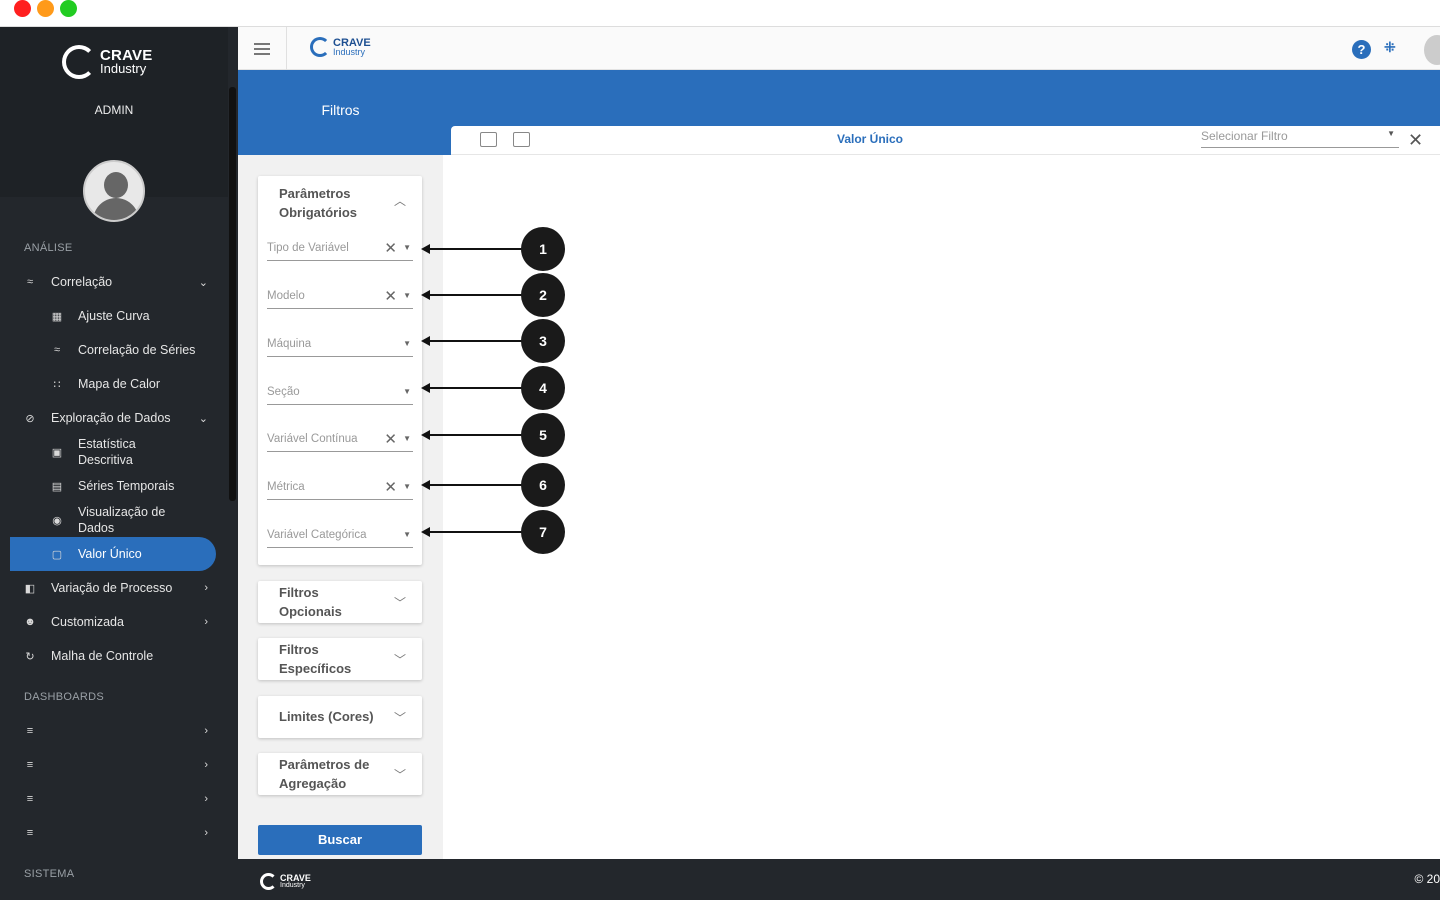 Image resolution: width=1440 pixels, height=900 pixels. What do you see at coordinates (114, 384) in the screenshot?
I see `sidebar-item-mapa-de-calor: ∷ Mapa de Calor` at bounding box center [114, 384].